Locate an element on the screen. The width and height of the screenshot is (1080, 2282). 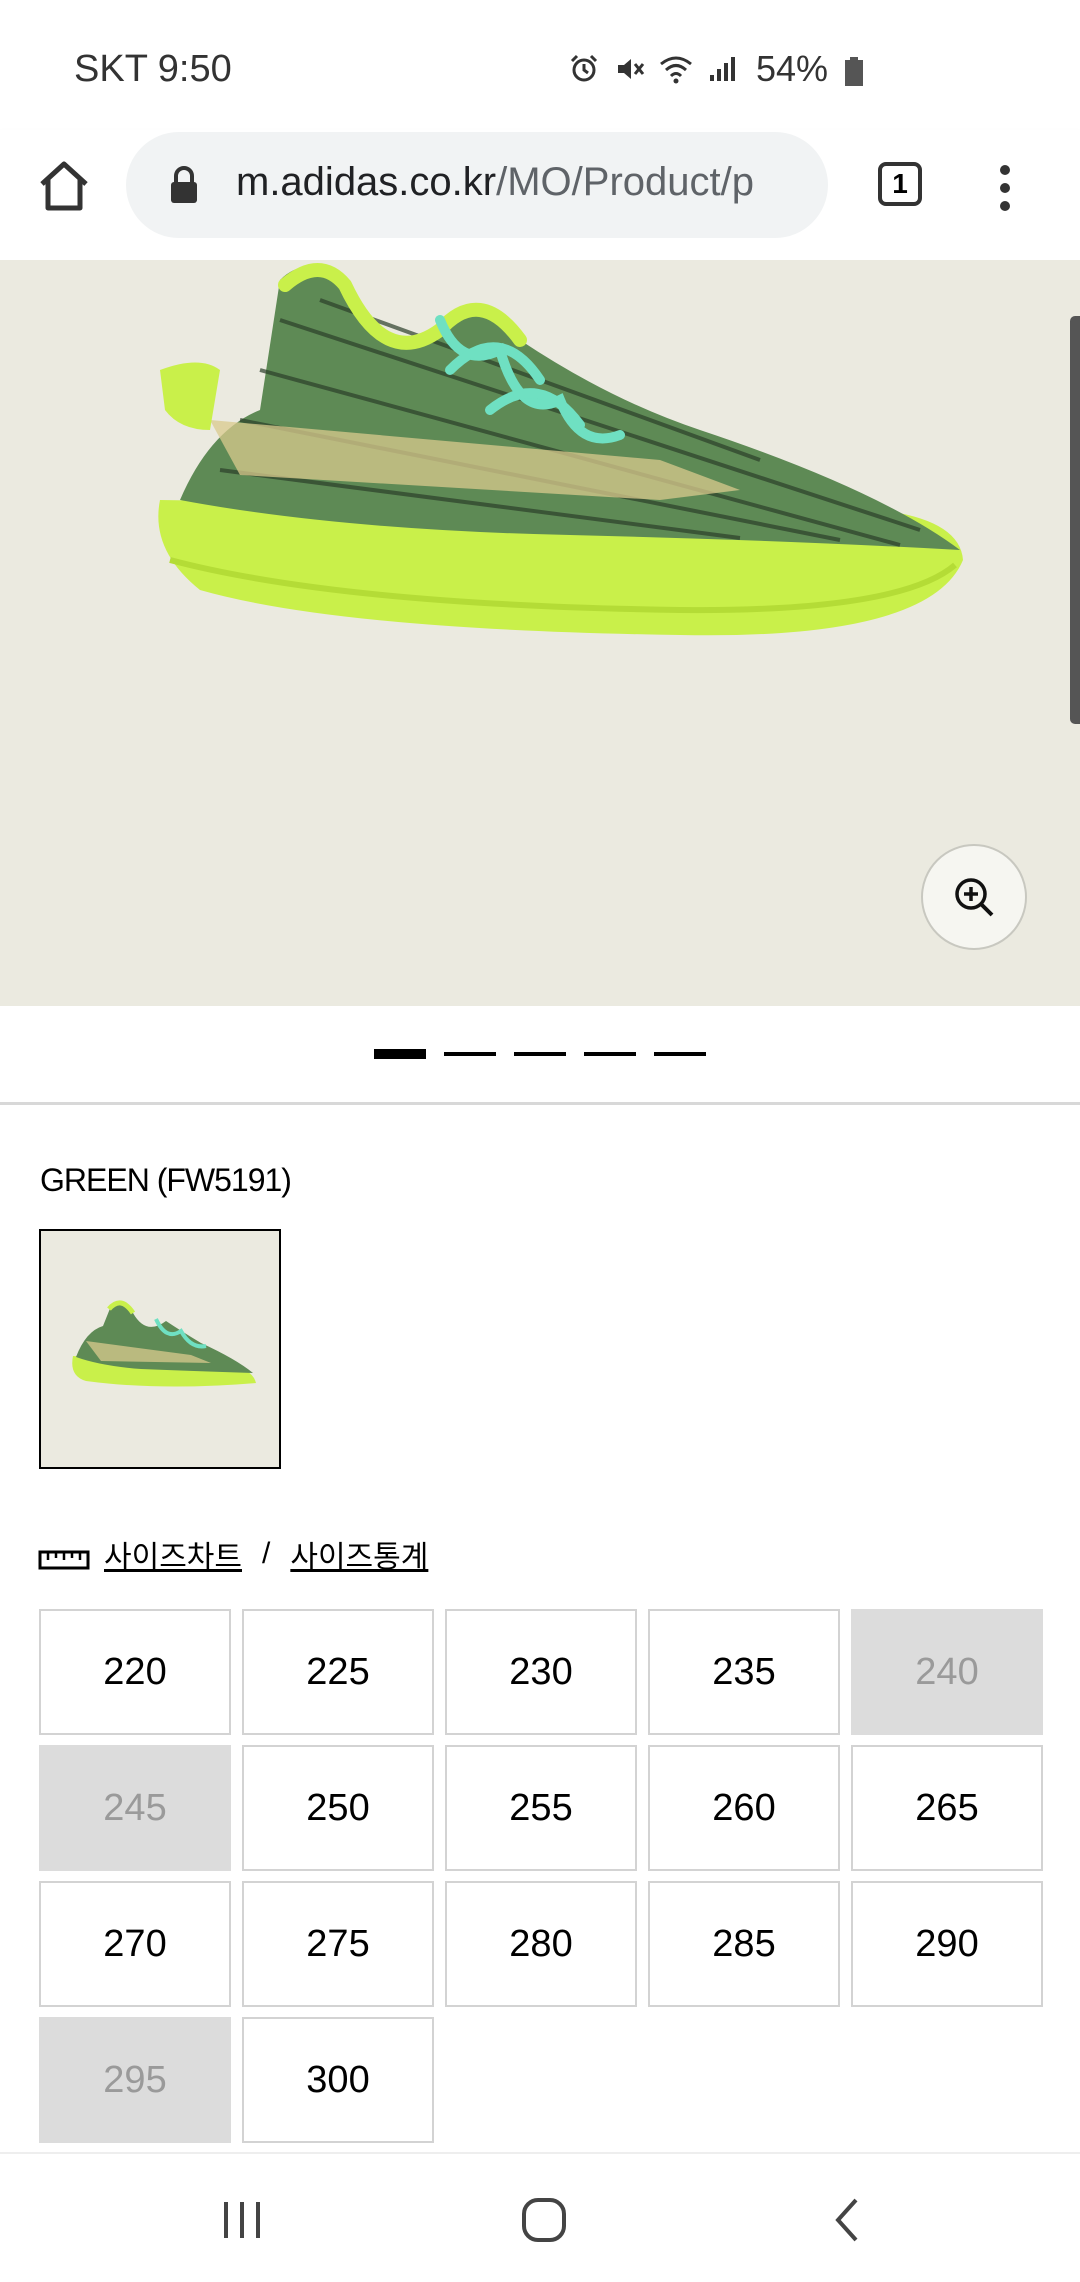
size-option: 265 is located at coordinates (947, 1808).